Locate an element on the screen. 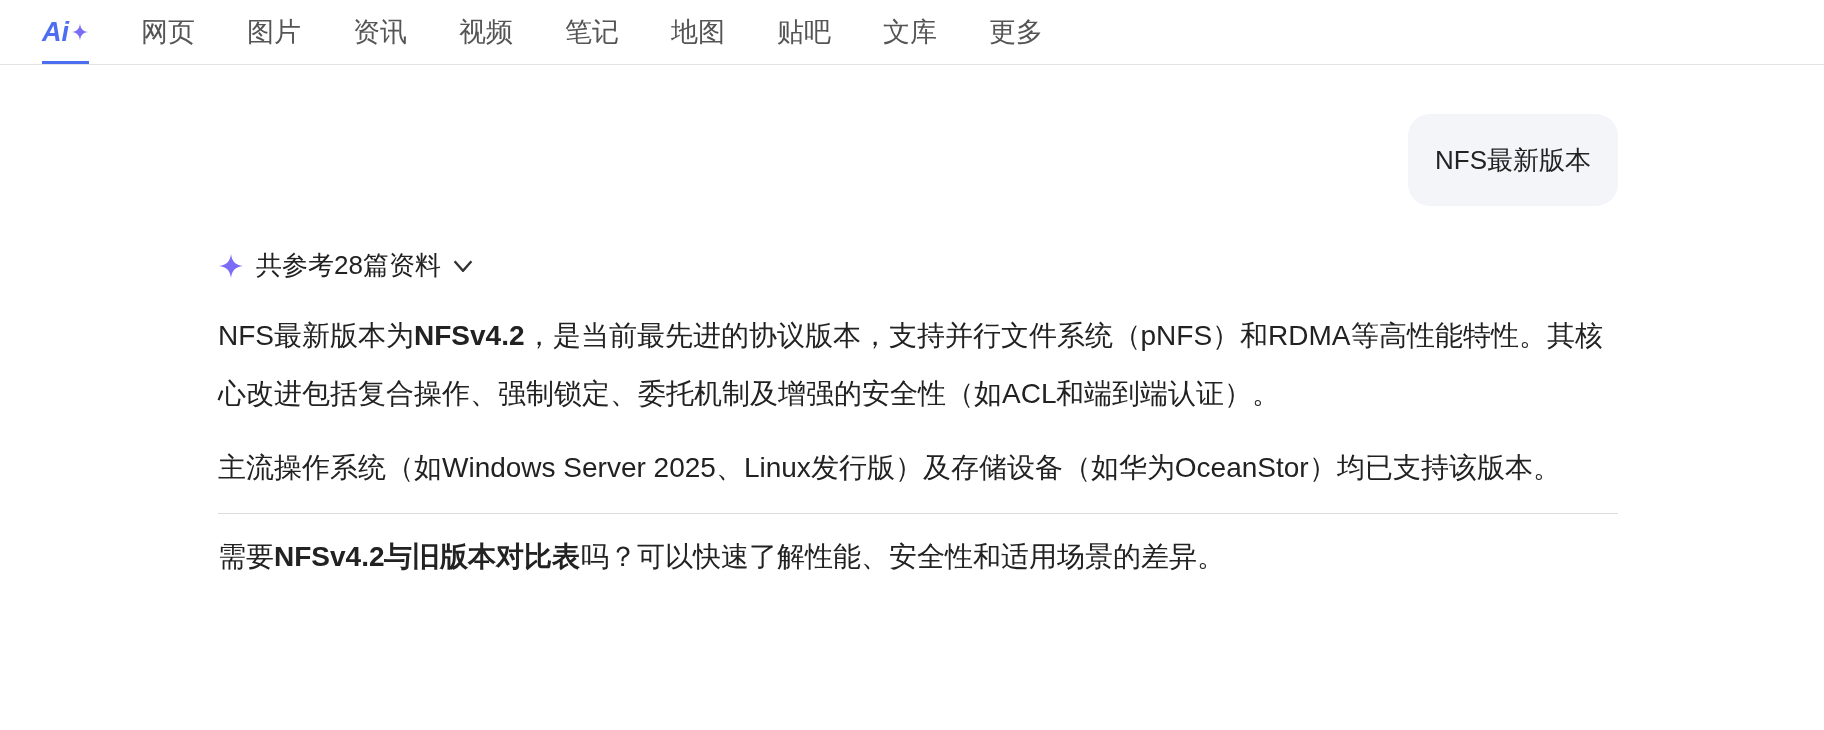 This screenshot has height=730, width=1824. nav-tab: 网页 is located at coordinates (168, 32).